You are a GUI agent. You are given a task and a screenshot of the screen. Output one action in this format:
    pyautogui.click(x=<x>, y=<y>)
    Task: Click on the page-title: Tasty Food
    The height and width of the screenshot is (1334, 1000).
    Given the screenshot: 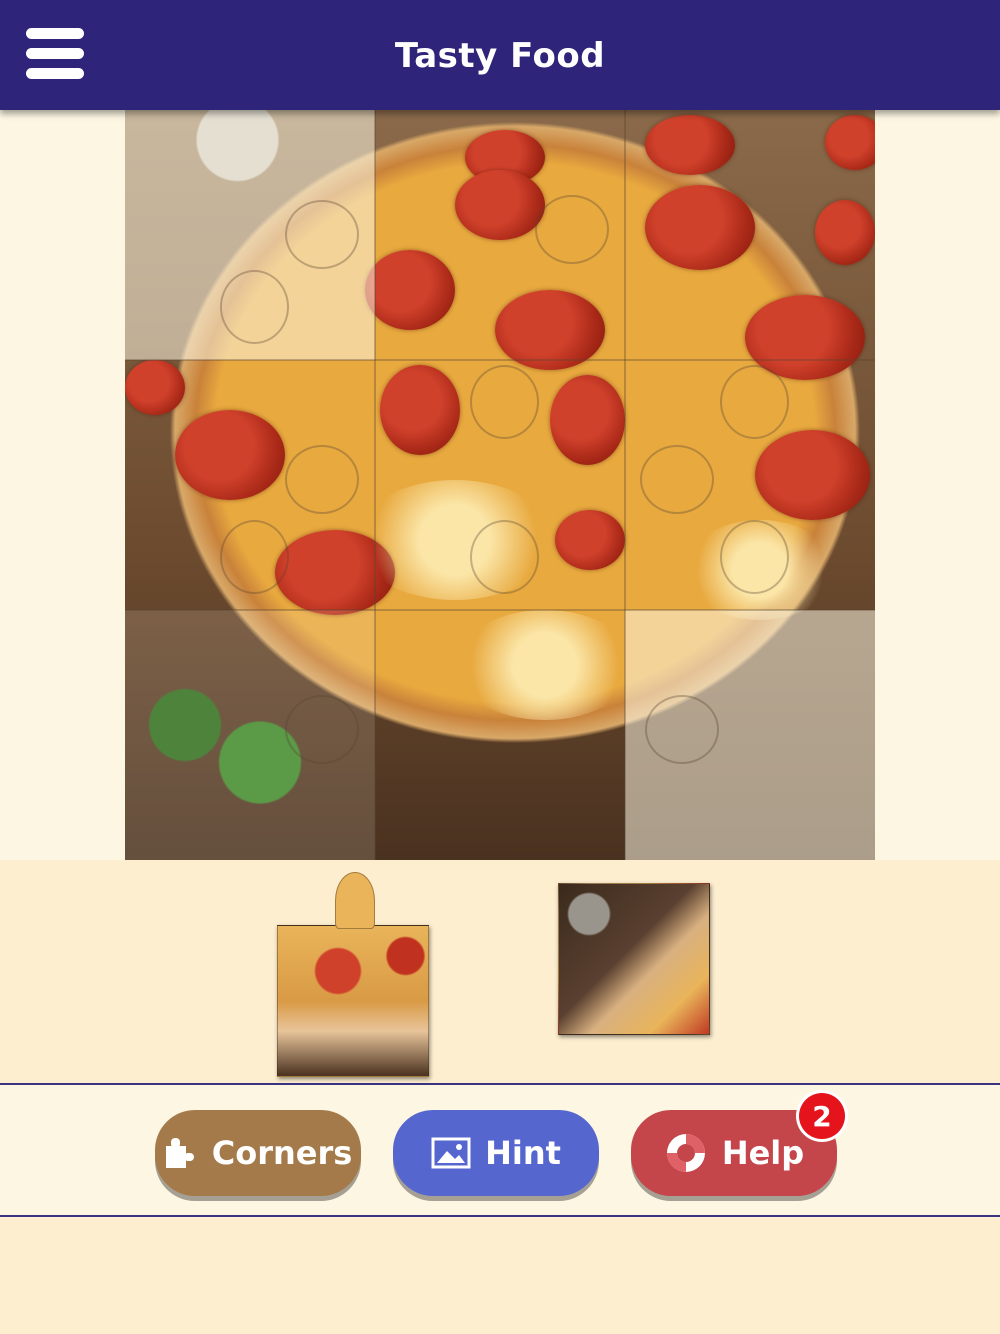 What is the action you would take?
    pyautogui.click(x=500, y=56)
    